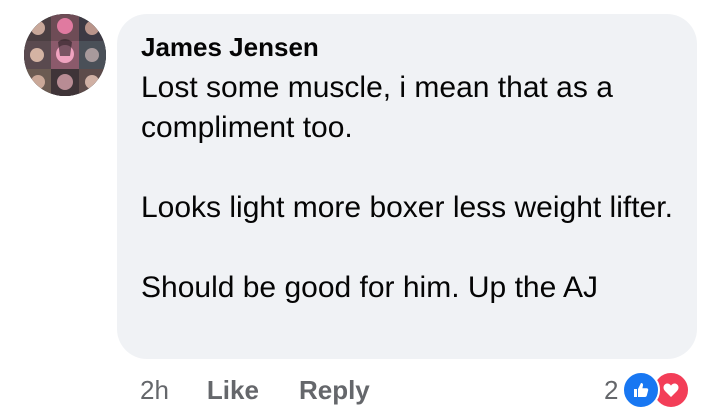  What do you see at coordinates (611, 389) in the screenshot?
I see `reaction-count: 2` at bounding box center [611, 389].